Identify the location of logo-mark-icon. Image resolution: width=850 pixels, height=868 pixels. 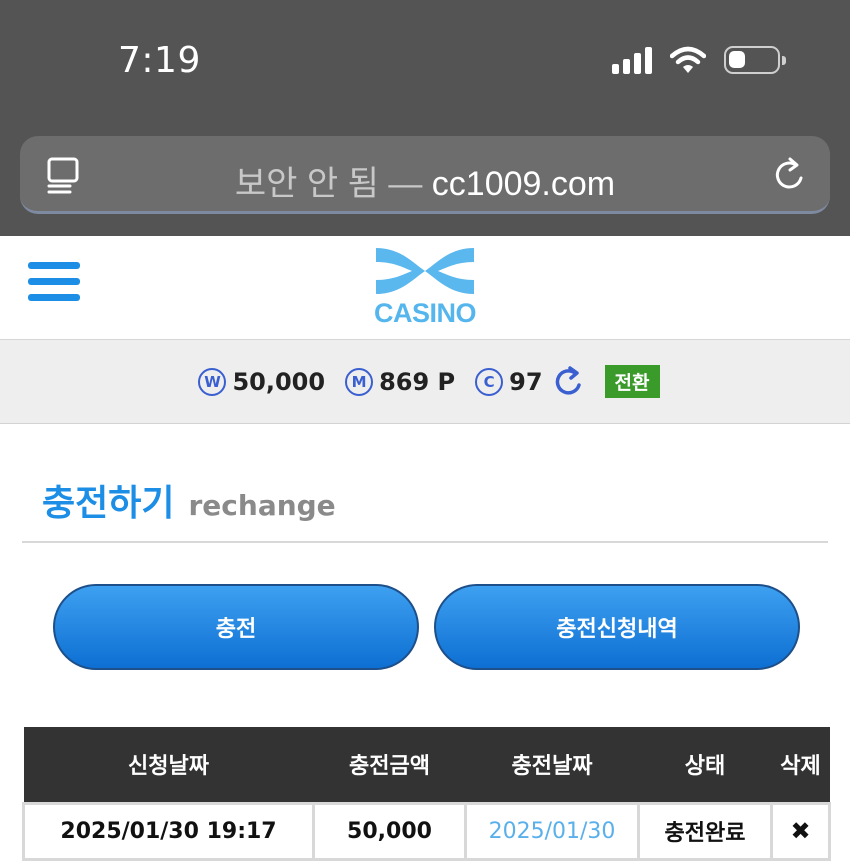
(425, 271).